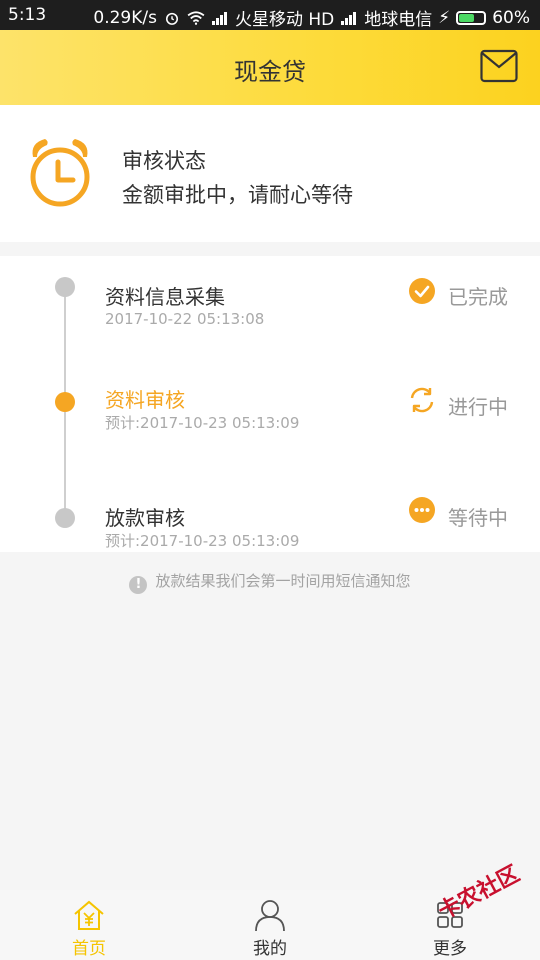 Image resolution: width=540 pixels, height=960 pixels. Describe the element at coordinates (422, 510) in the screenshot. I see `more-circle-icon` at that location.